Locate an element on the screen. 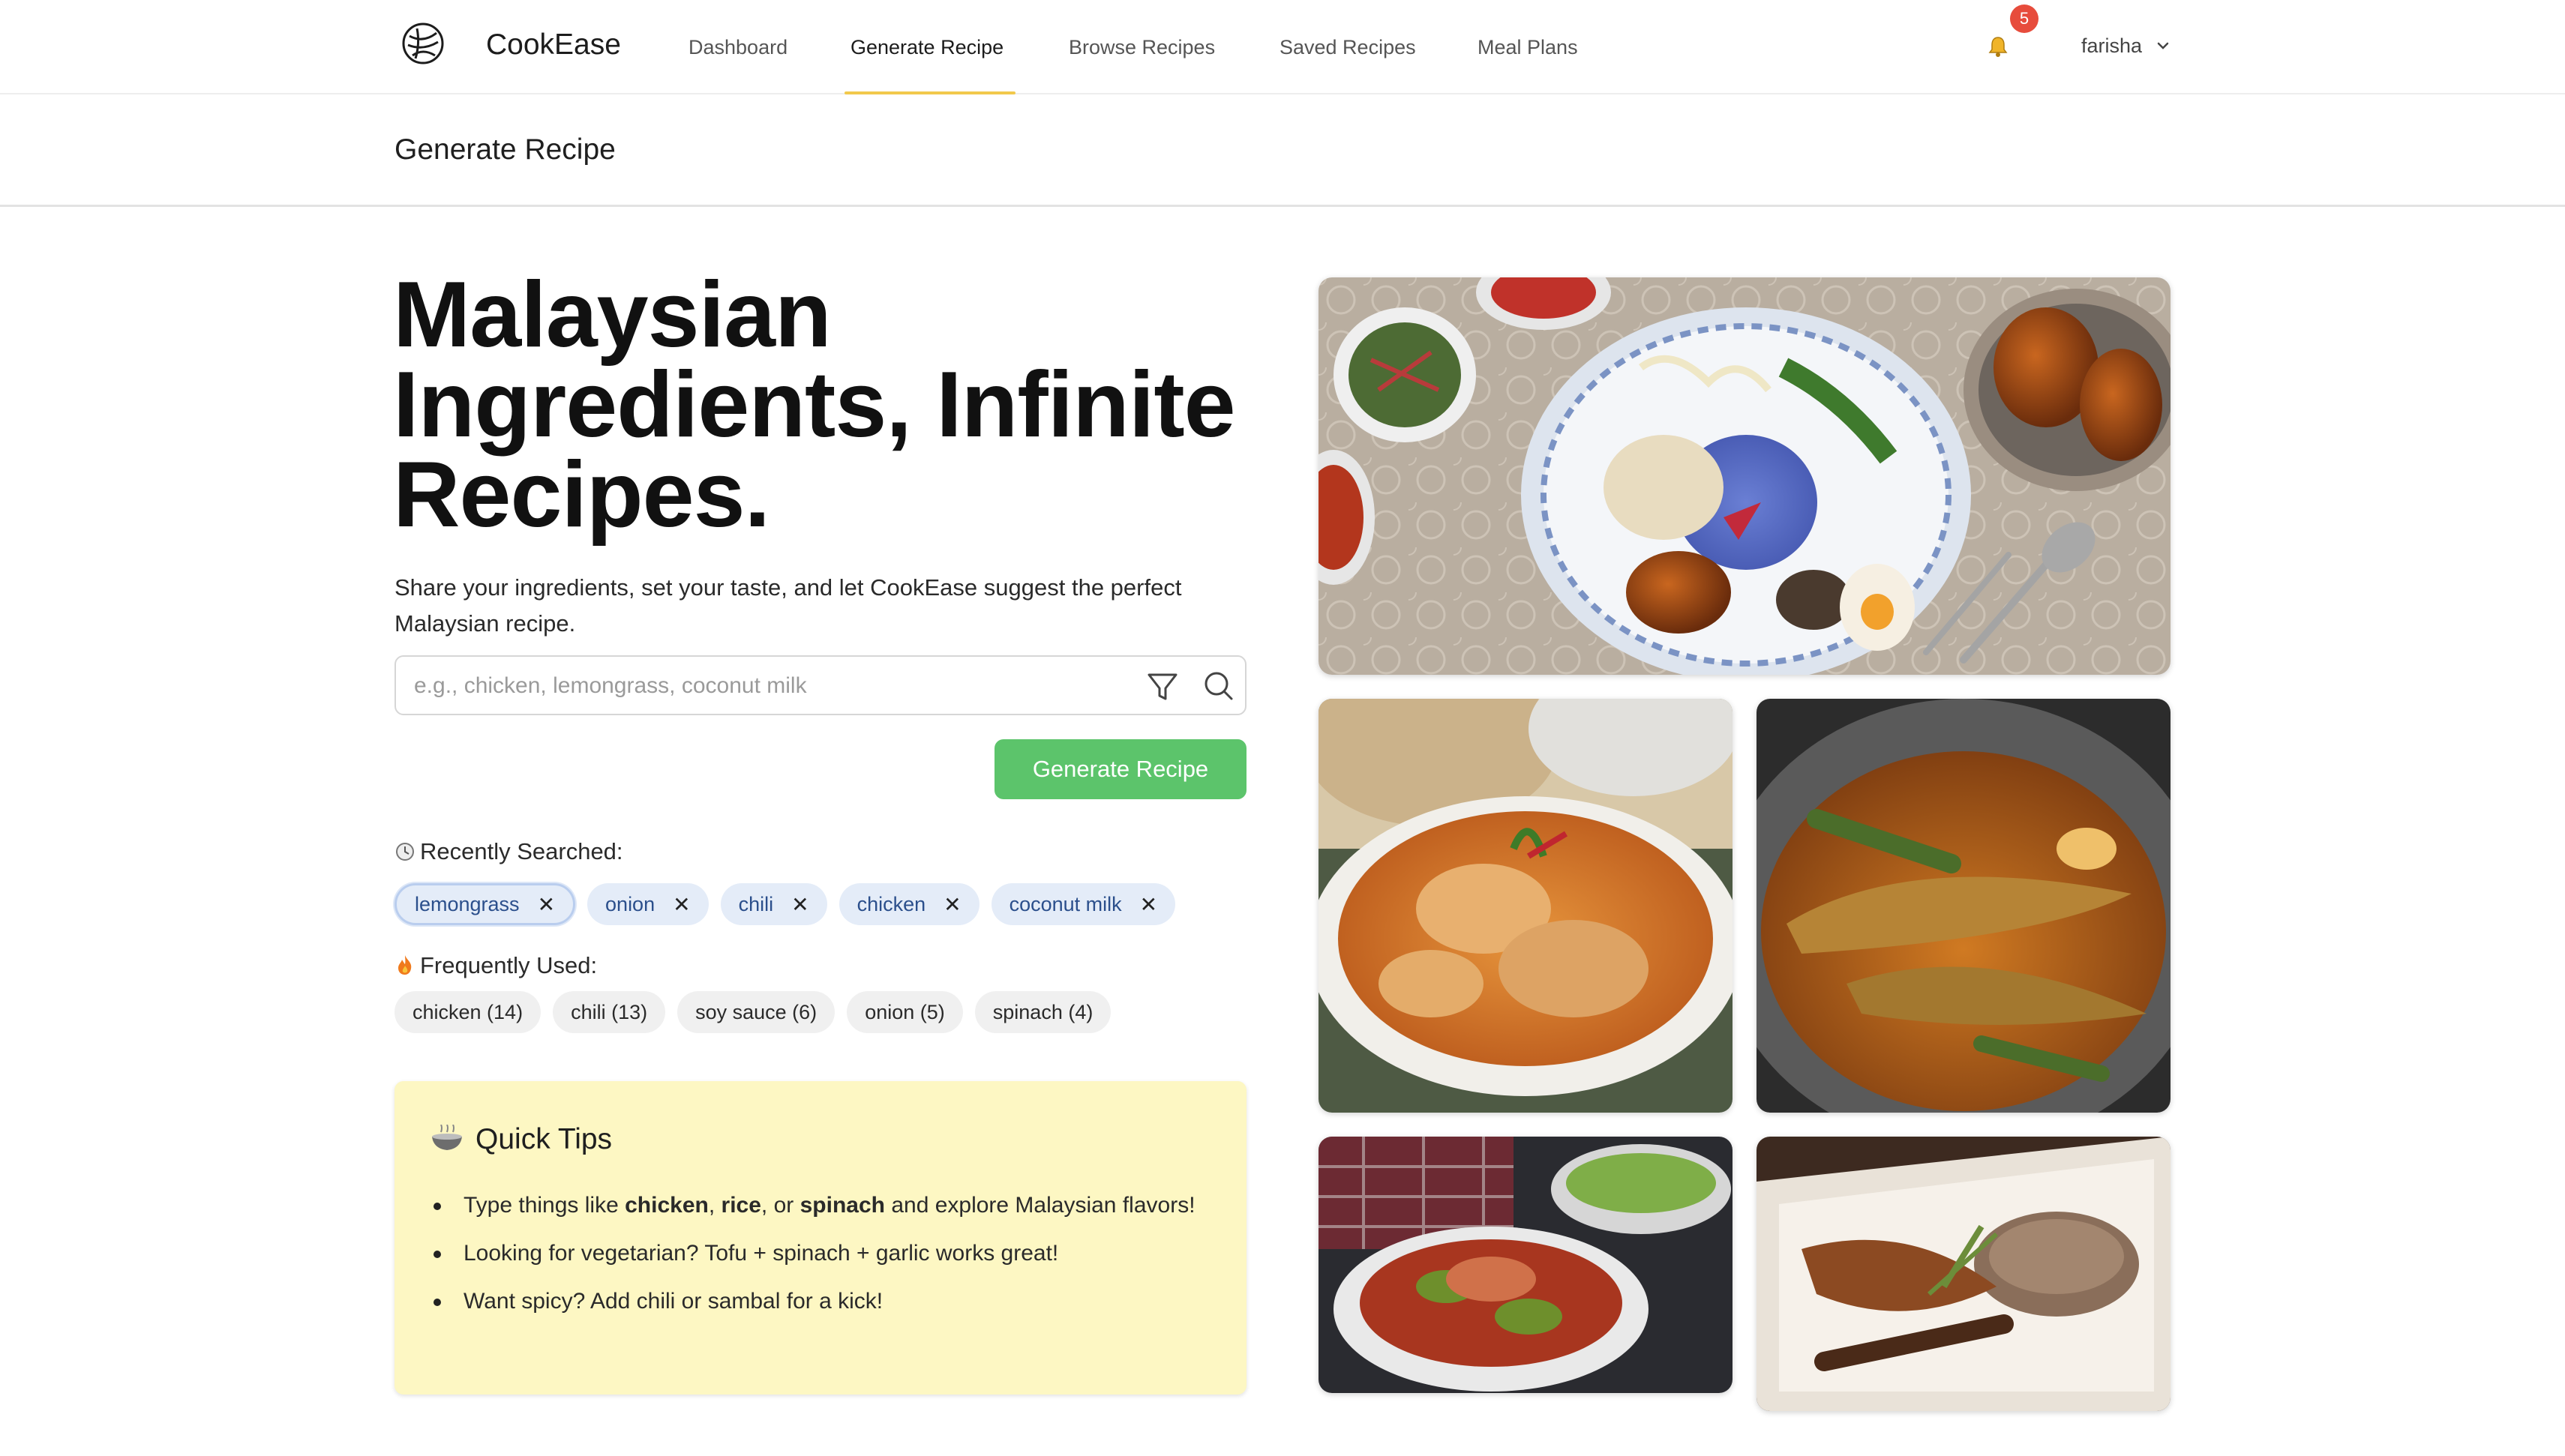 This screenshot has width=2565, height=1456. frequently-used-text: Frequently Used: is located at coordinates (509, 965).